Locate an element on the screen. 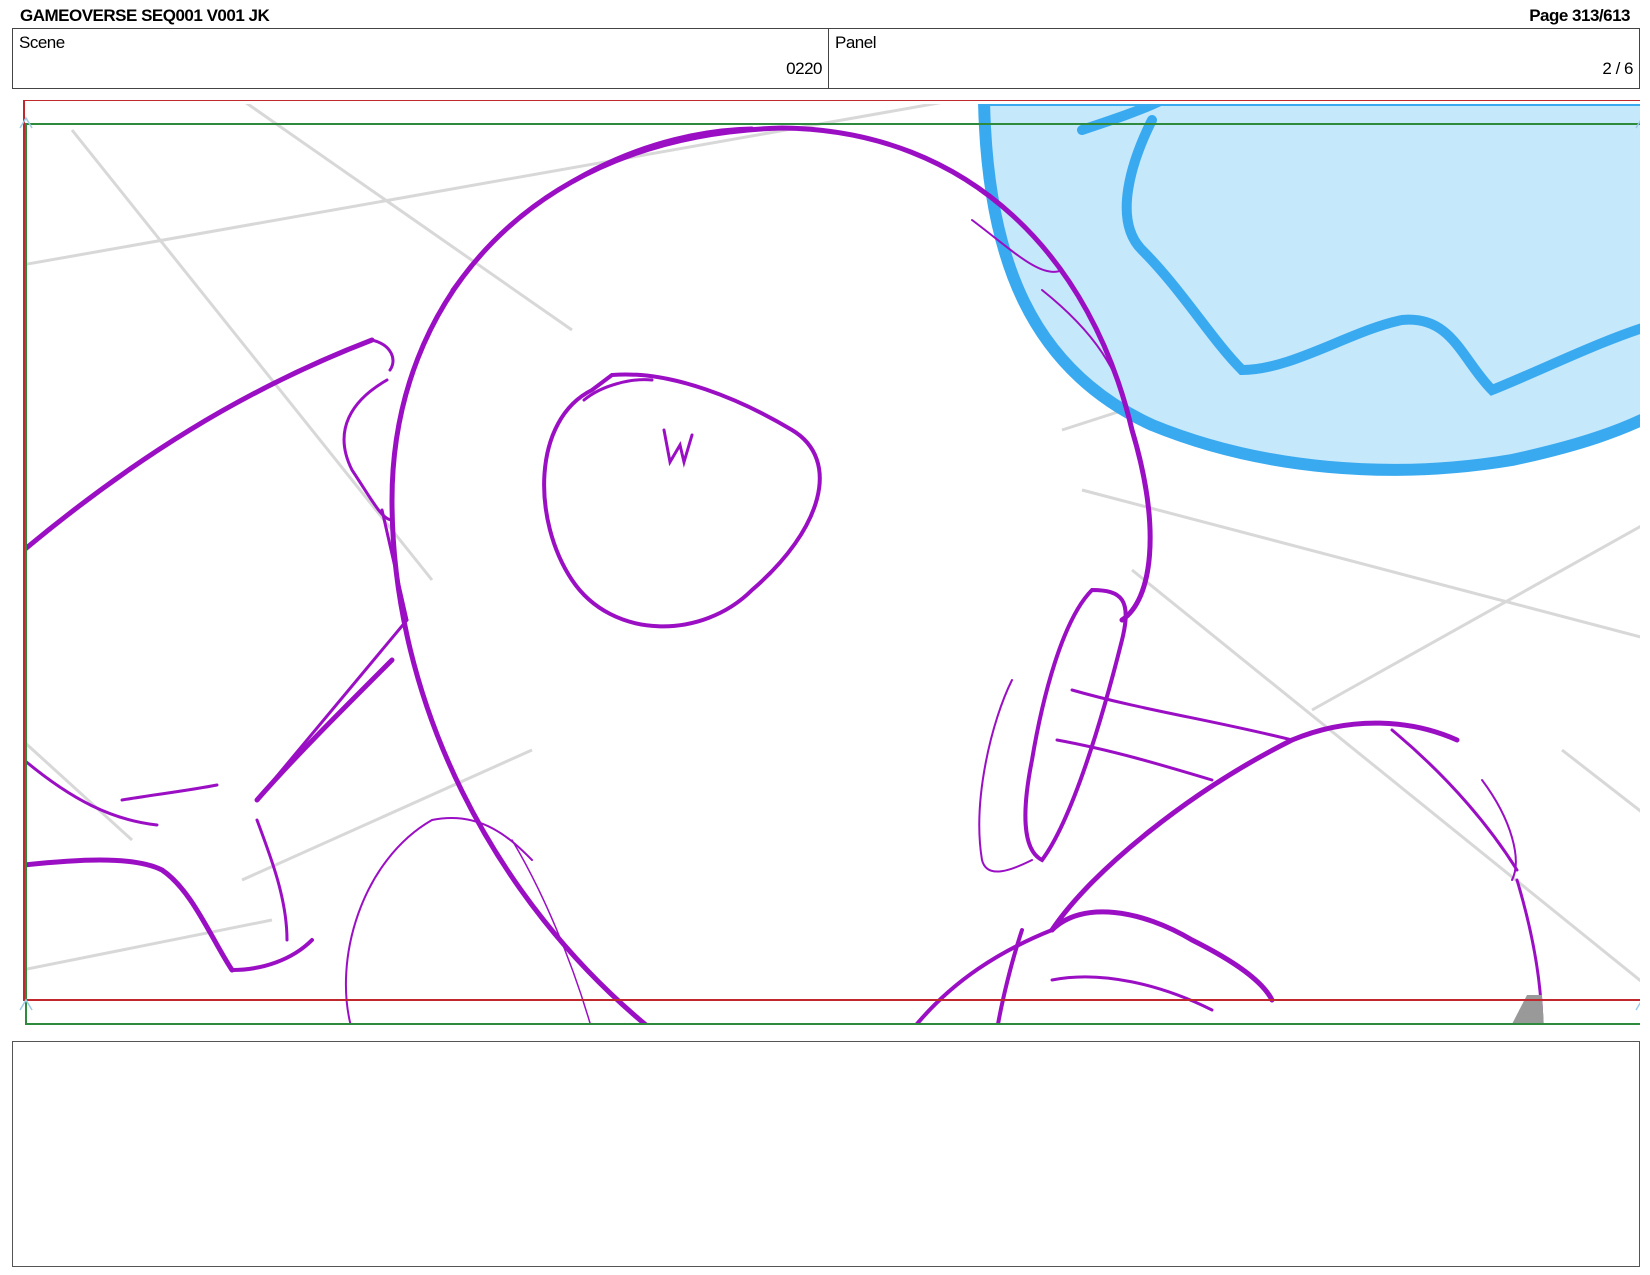  scene-number: 0220 is located at coordinates (804, 68).